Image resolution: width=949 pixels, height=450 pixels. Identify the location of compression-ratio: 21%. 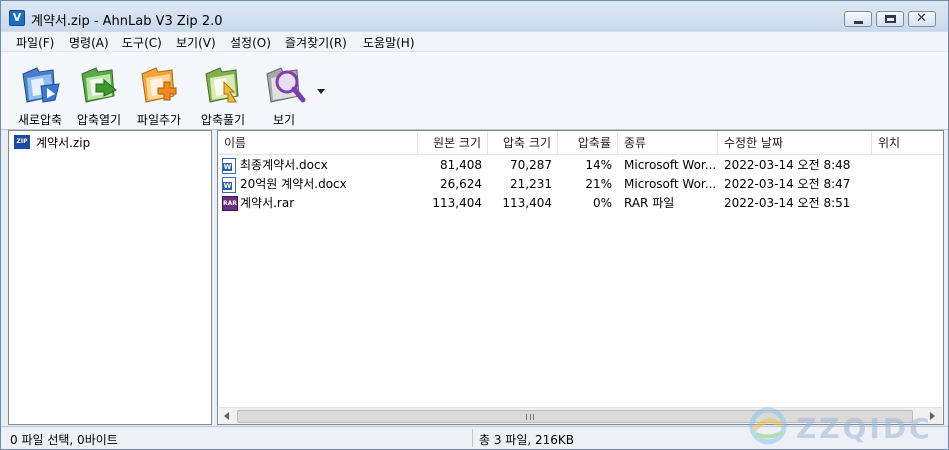
(598, 184).